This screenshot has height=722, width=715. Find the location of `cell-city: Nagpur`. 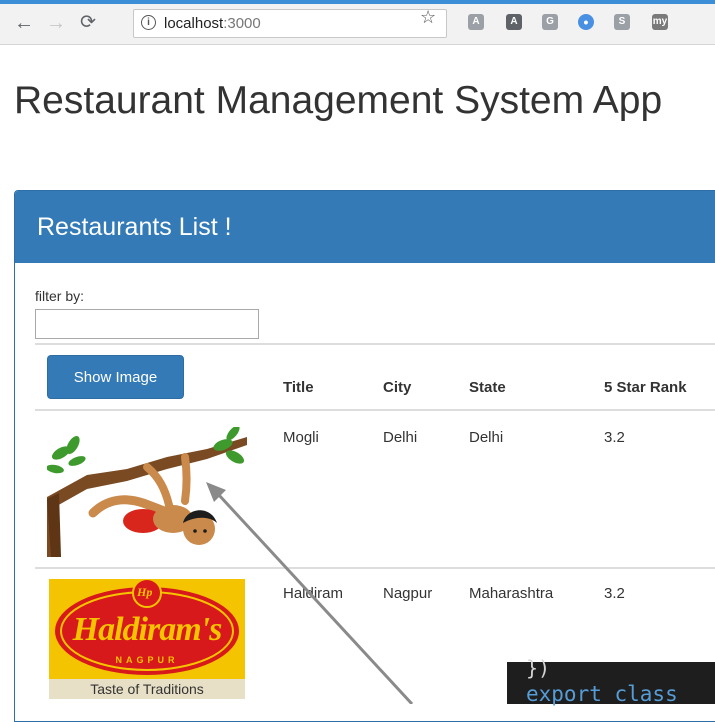

cell-city: Nagpur is located at coordinates (408, 593).